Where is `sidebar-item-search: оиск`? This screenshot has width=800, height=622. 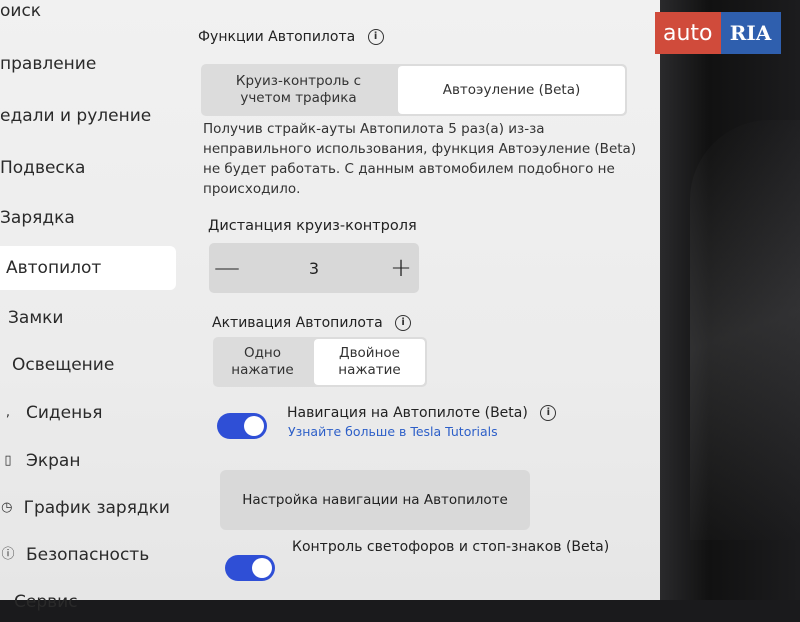 sidebar-item-search: оиск is located at coordinates (85, 15).